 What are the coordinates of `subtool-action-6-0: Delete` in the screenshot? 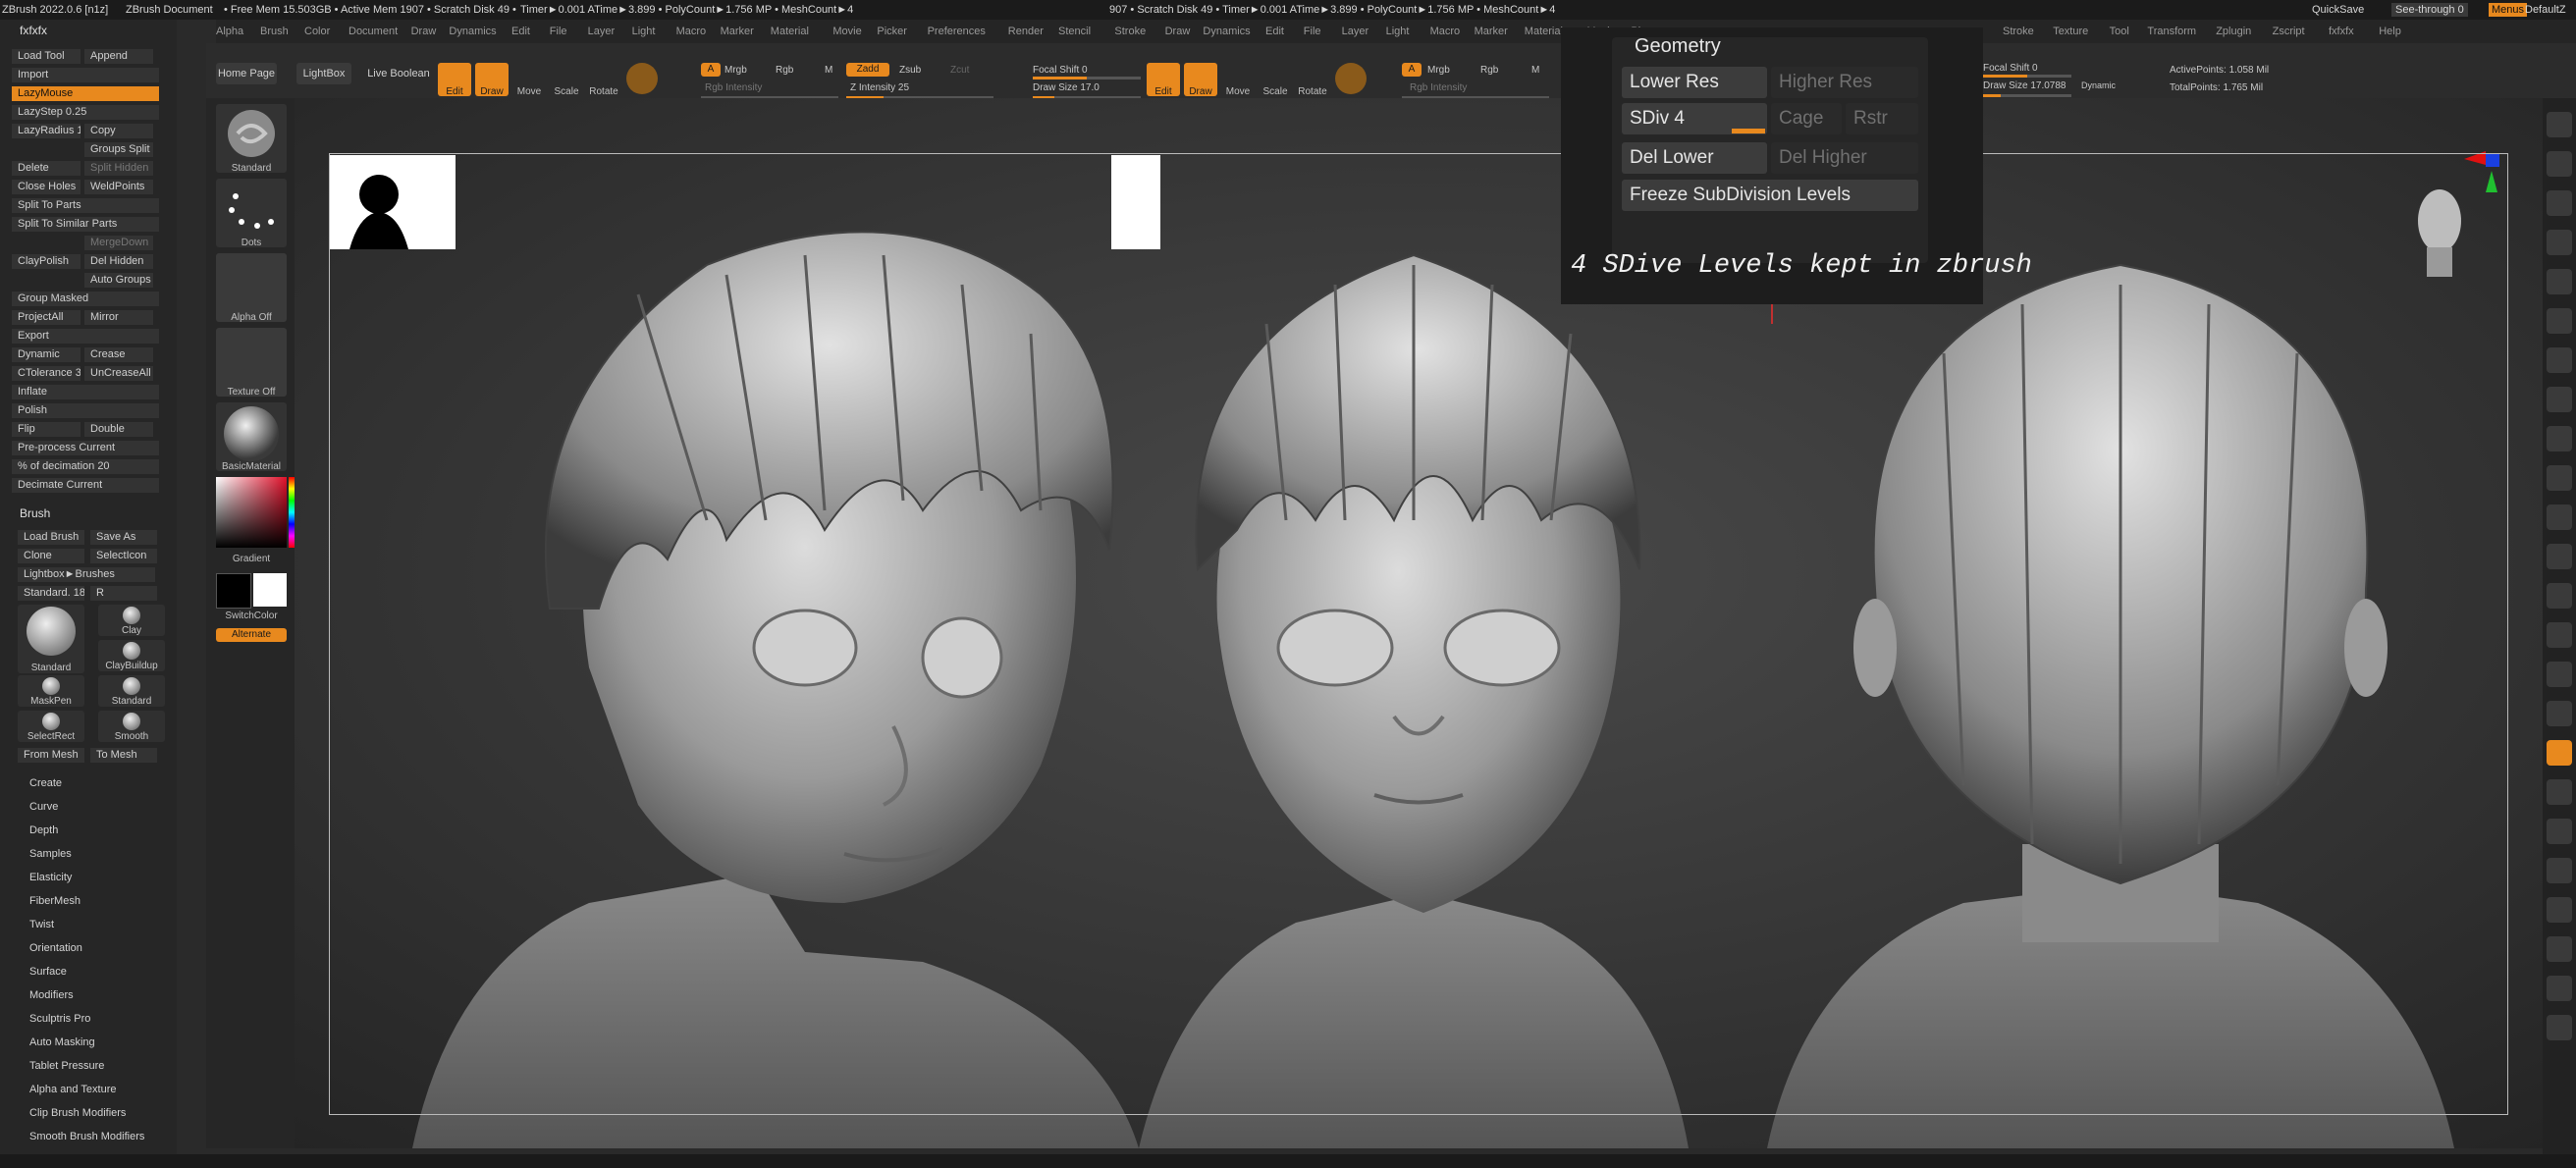 It's located at (46, 168).